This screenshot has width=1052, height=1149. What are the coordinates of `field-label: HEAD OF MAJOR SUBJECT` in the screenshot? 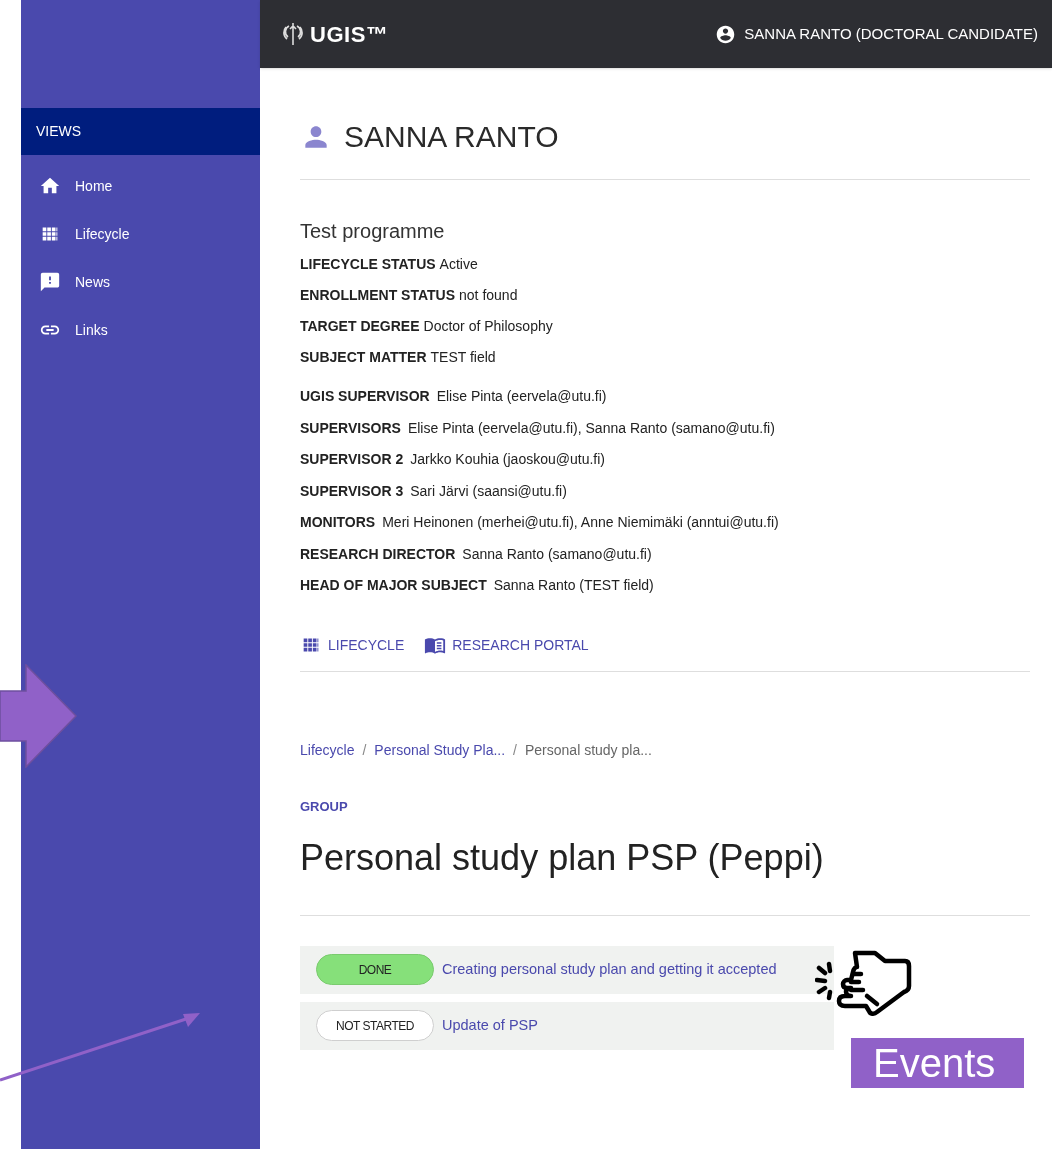 It's located at (393, 585).